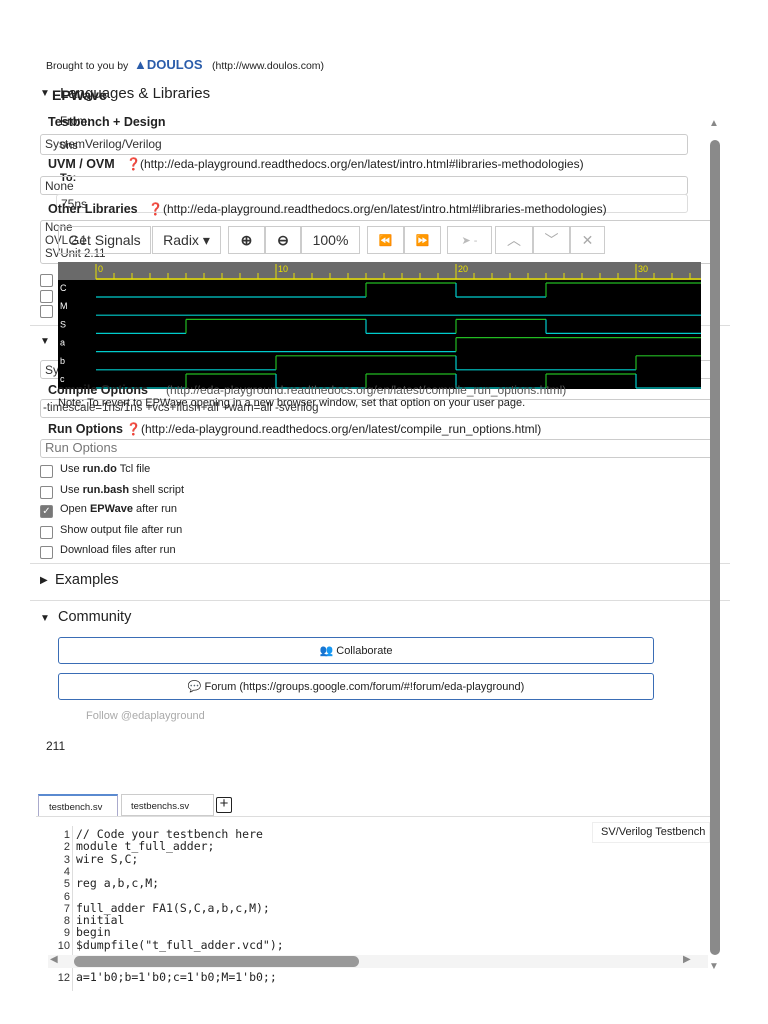 Image resolution: width=768 pixels, height=1024 pixels. Describe the element at coordinates (379, 325) in the screenshot. I see `waveform-viewer: 0 10 20 30CMSabc` at that location.